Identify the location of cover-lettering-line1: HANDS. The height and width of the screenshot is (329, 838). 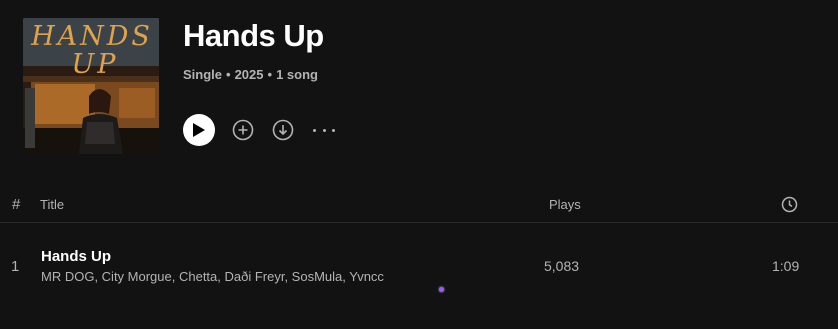
(92, 36).